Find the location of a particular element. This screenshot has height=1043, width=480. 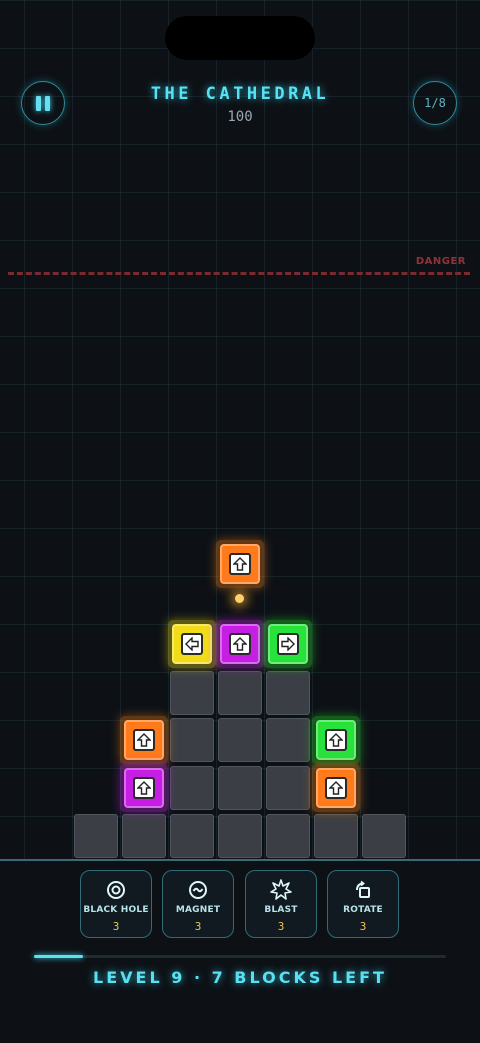

black-hole-count: 3 is located at coordinates (116, 926).